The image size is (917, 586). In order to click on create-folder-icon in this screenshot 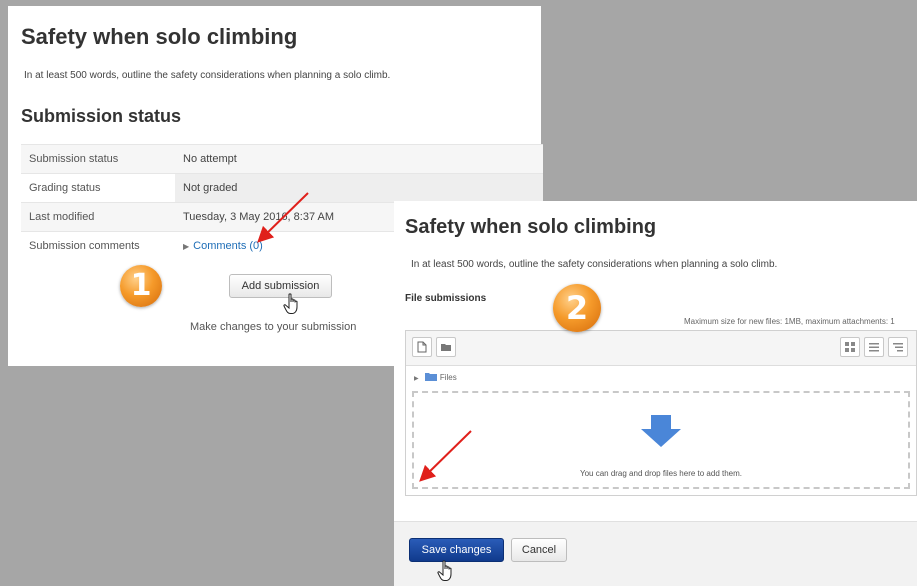, I will do `click(446, 347)`.